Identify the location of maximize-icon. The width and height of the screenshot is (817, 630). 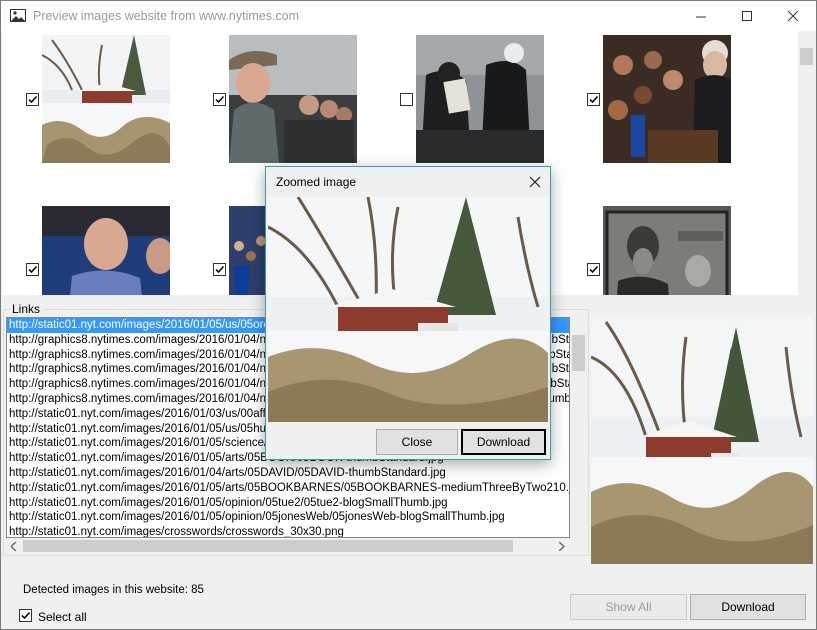
(746, 15).